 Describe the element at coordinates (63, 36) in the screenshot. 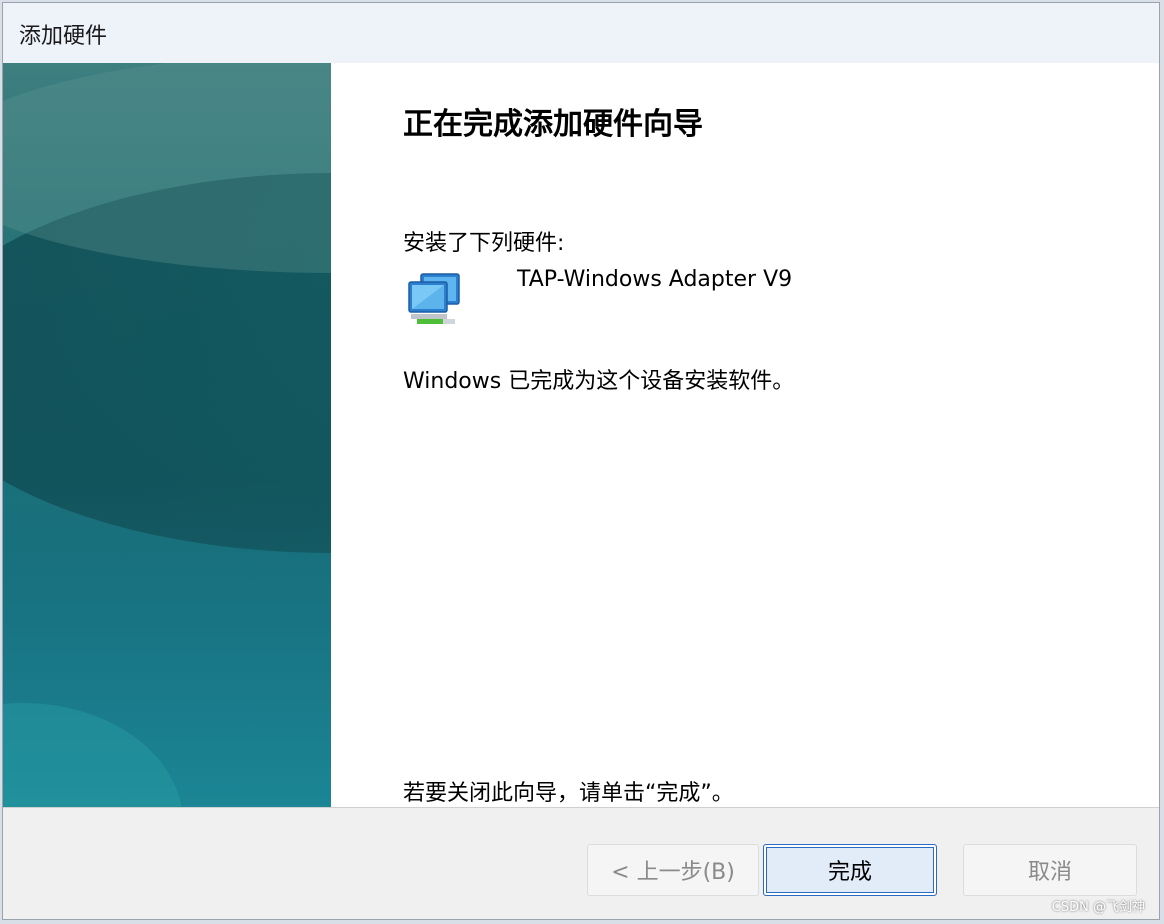

I see `window-title: 添加硬件` at that location.